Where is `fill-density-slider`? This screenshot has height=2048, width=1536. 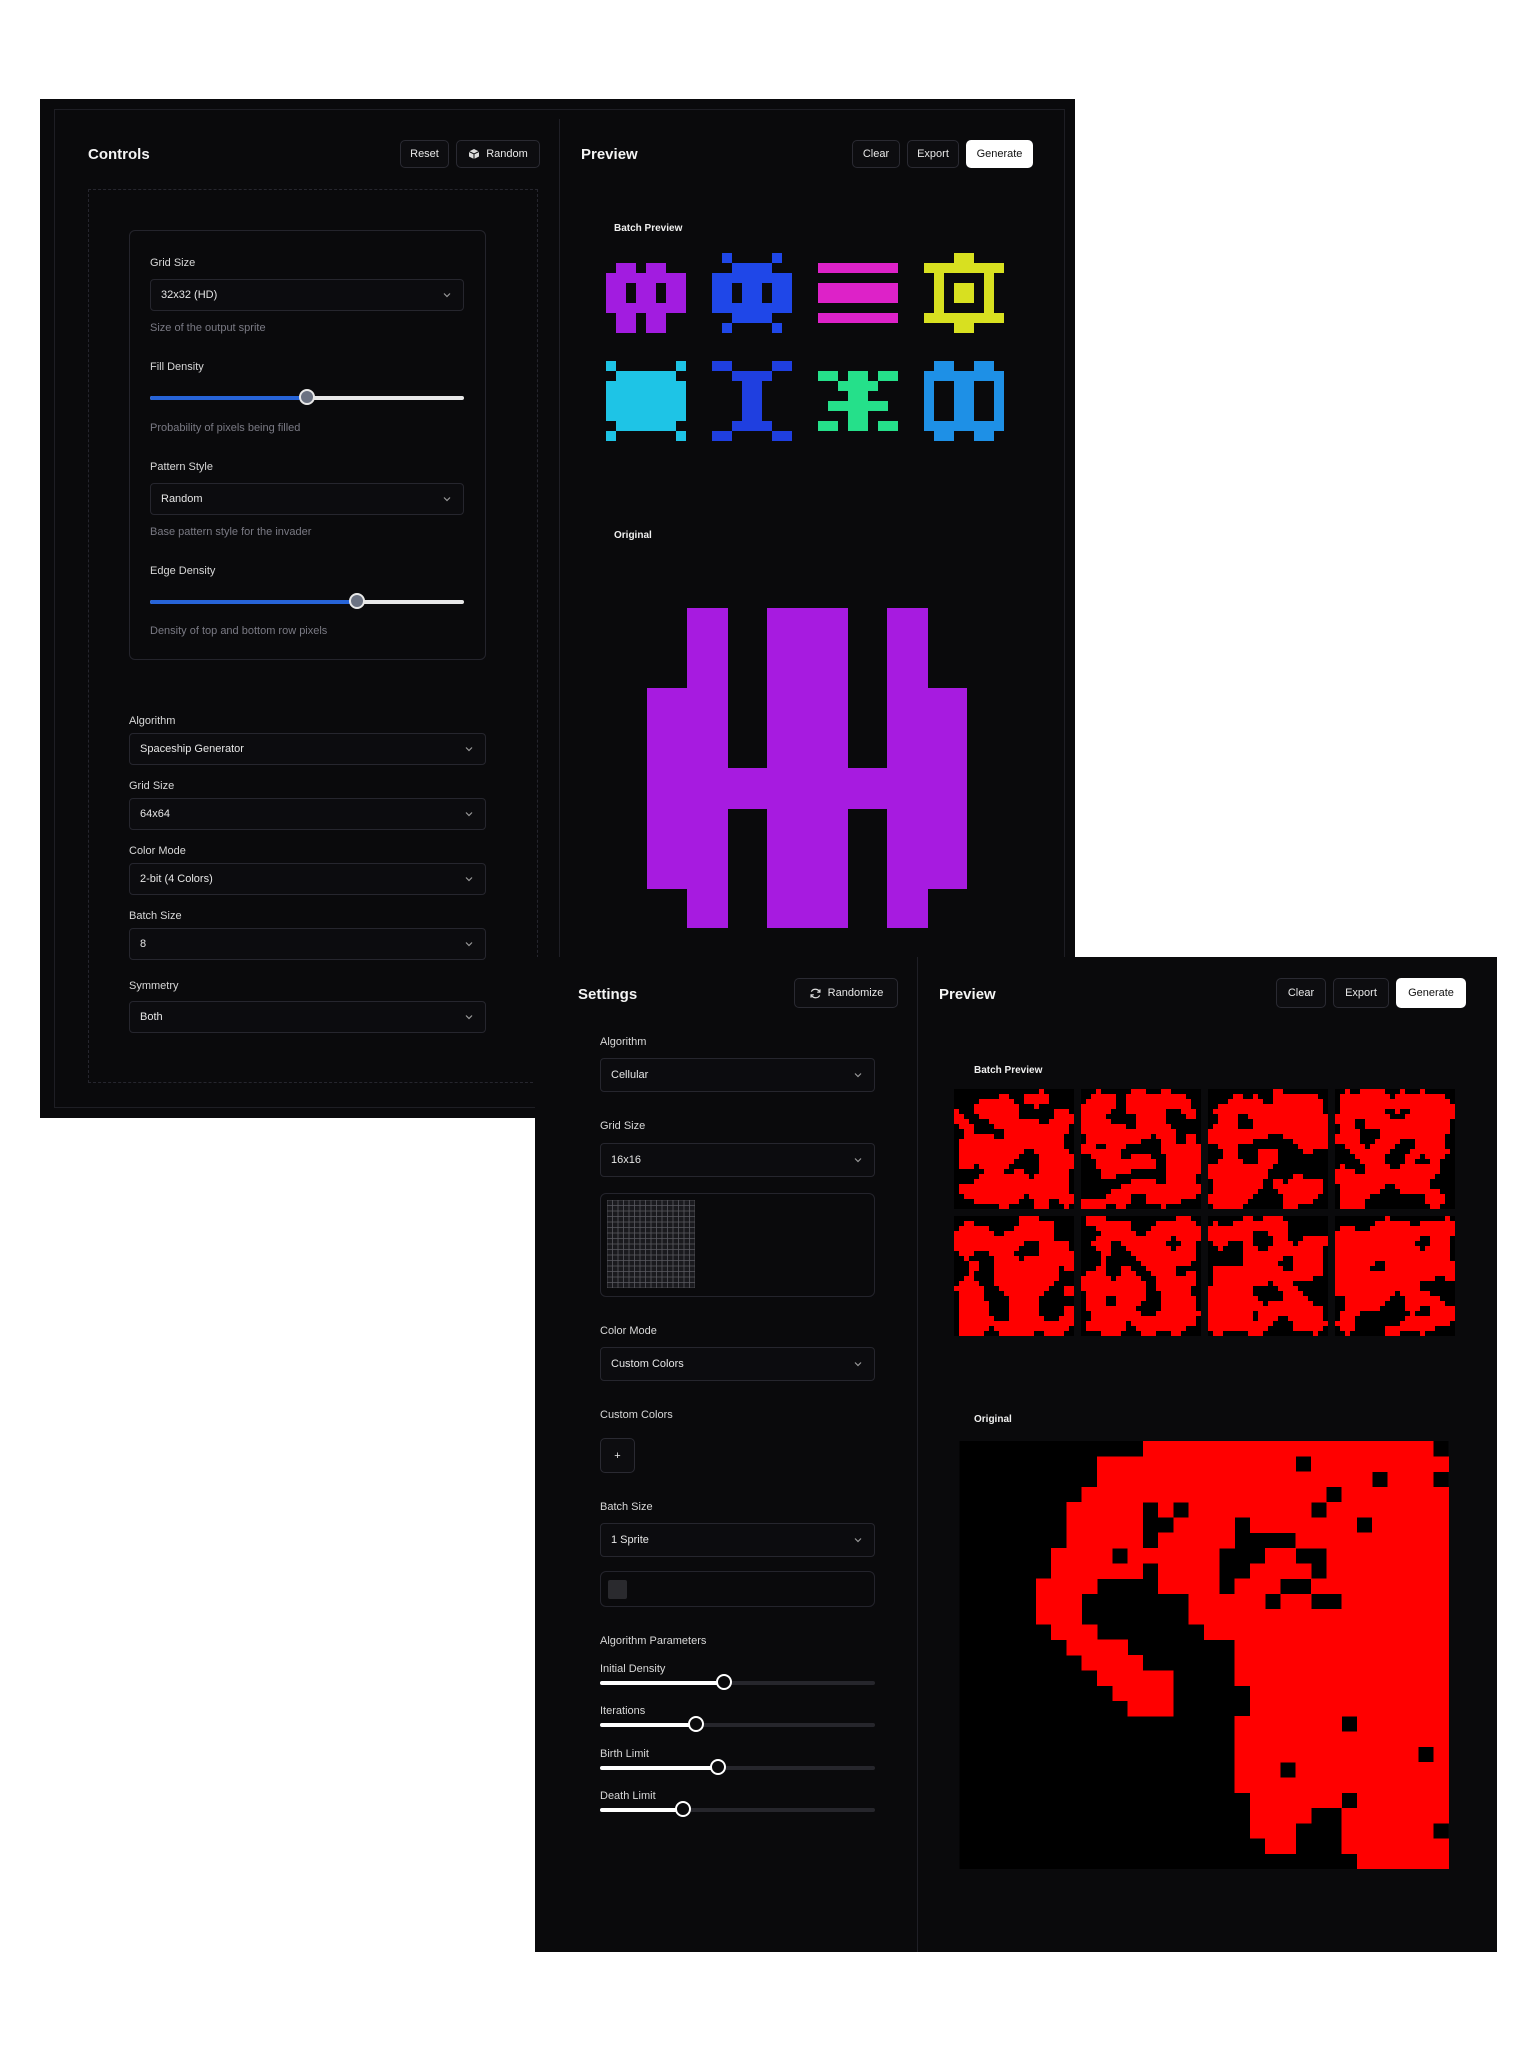 fill-density-slider is located at coordinates (307, 398).